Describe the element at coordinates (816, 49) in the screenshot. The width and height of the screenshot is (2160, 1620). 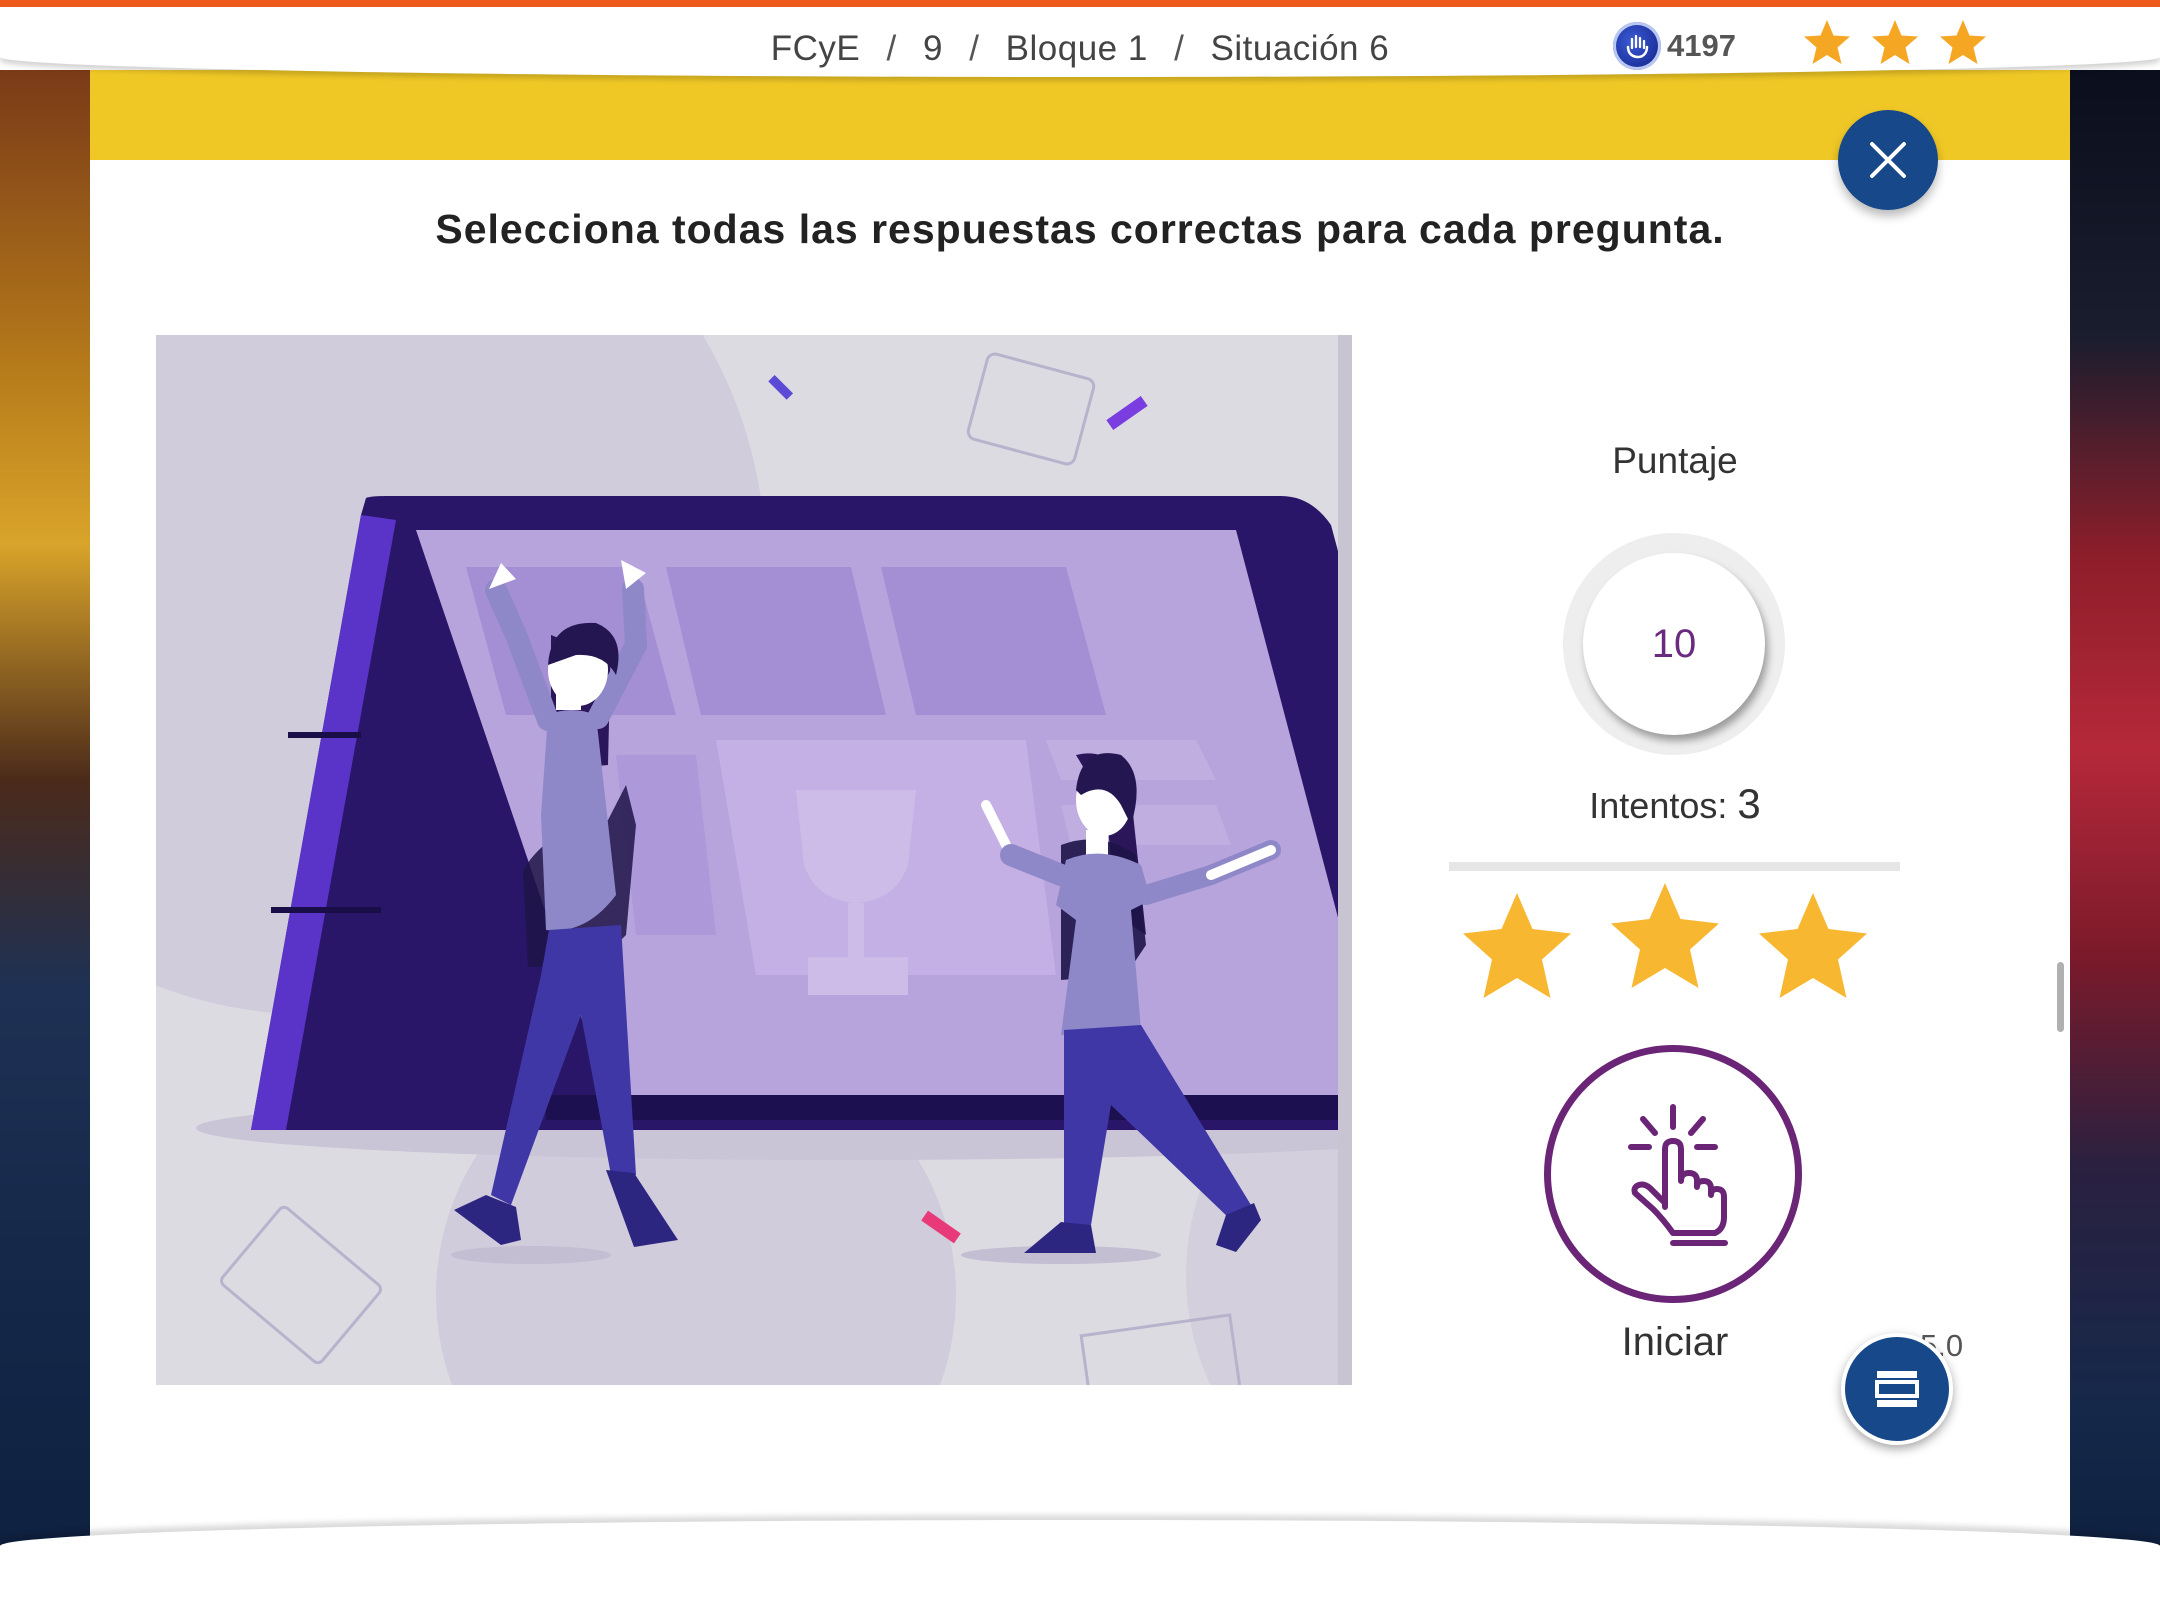
I see `breadcrumb-subject: FCyE` at that location.